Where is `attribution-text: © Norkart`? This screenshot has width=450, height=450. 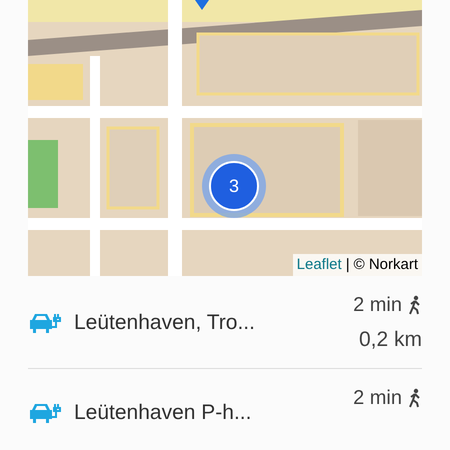 attribution-text: © Norkart is located at coordinates (386, 264).